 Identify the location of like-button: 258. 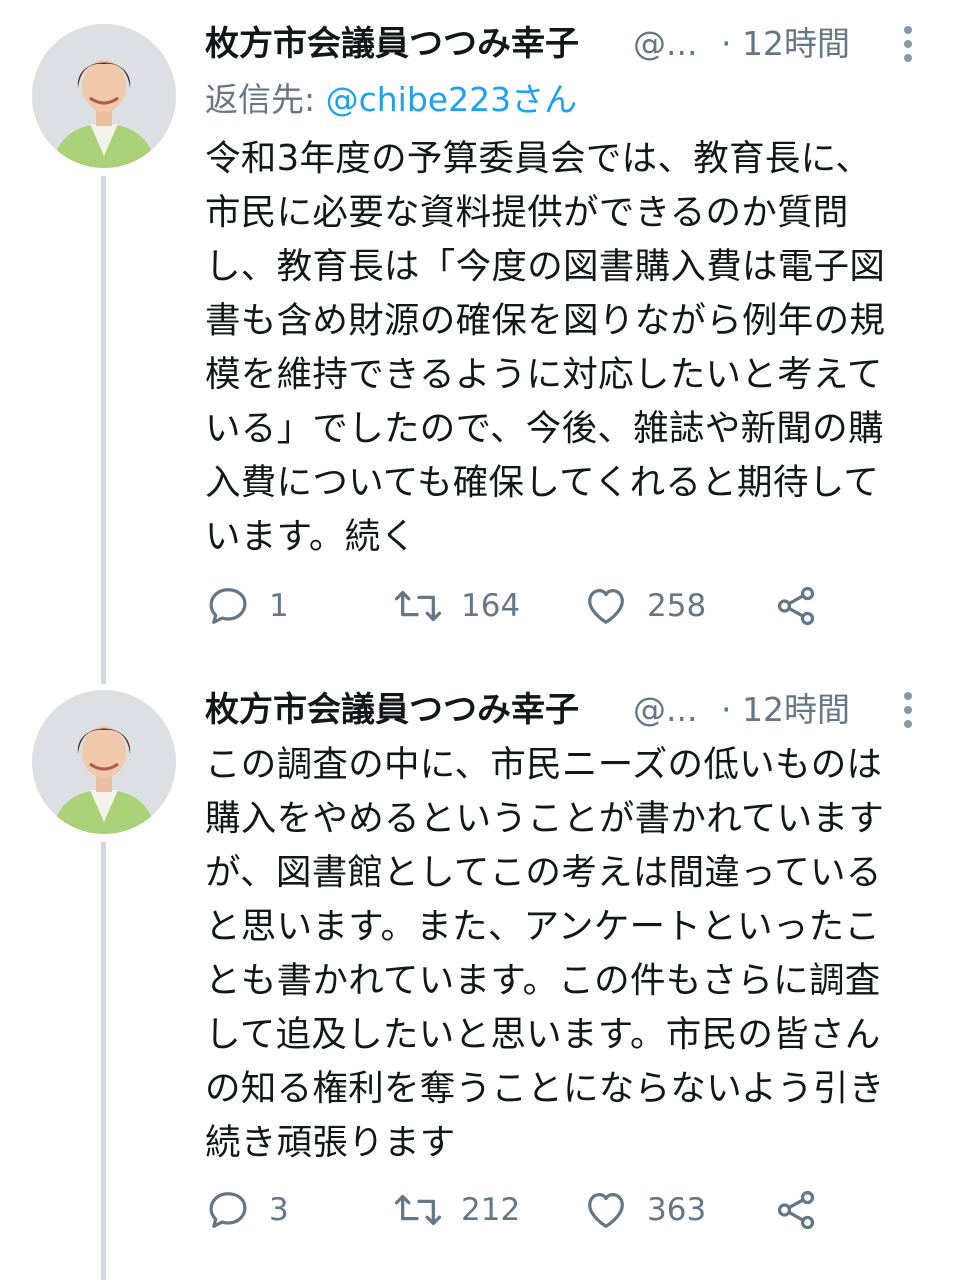
(644, 606).